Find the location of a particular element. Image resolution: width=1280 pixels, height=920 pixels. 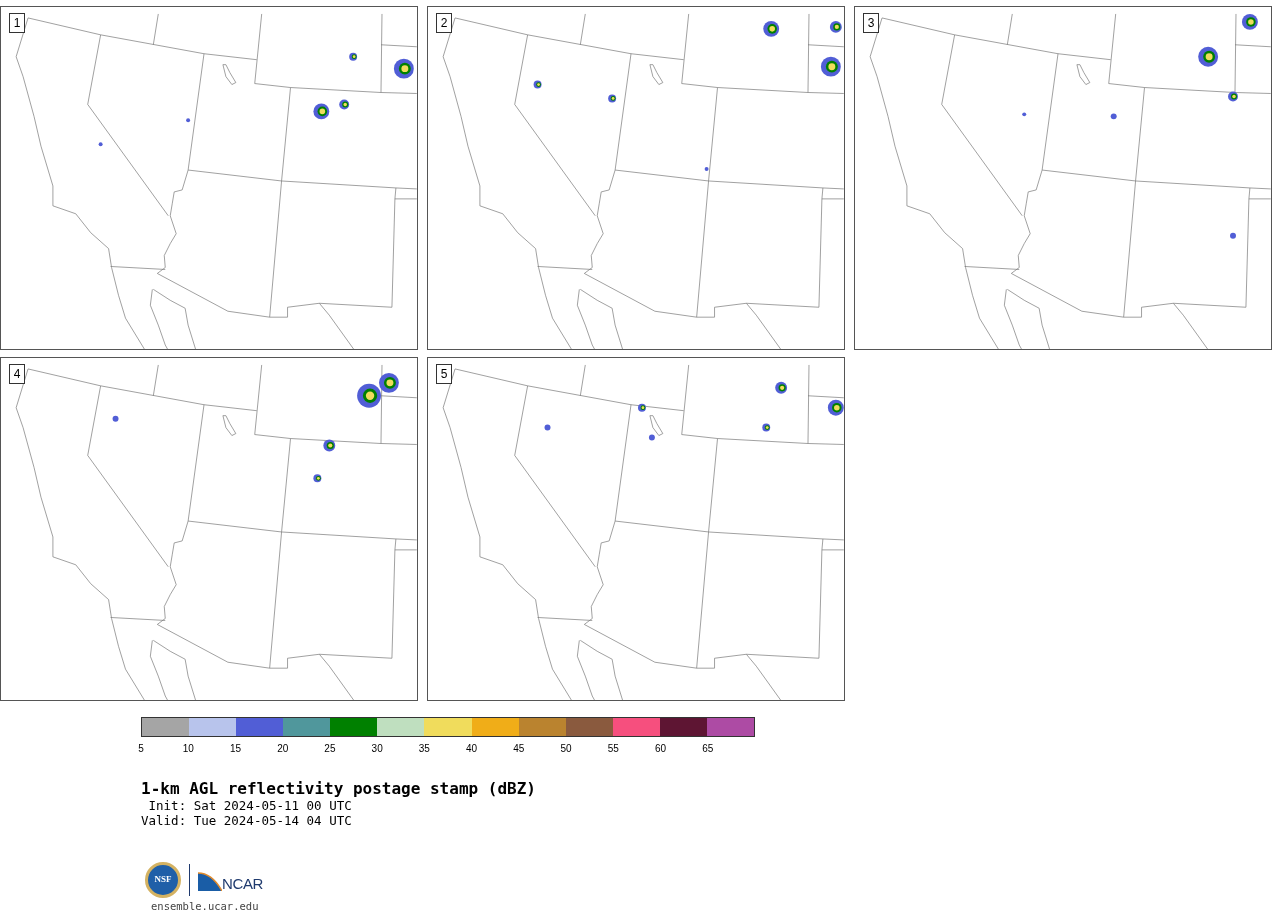

tick-label: 50 is located at coordinates (566, 748).